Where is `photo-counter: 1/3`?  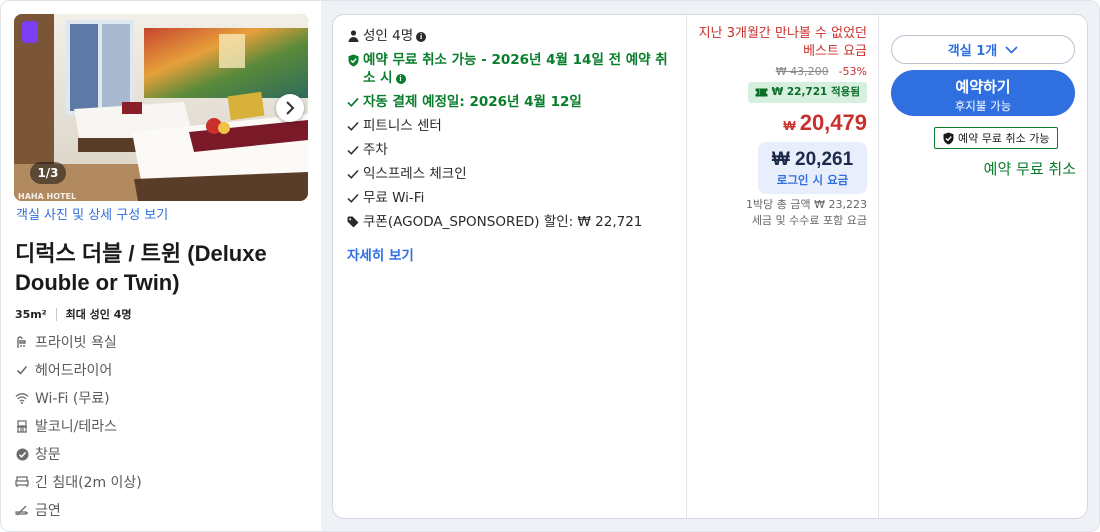 photo-counter: 1/3 is located at coordinates (48, 173).